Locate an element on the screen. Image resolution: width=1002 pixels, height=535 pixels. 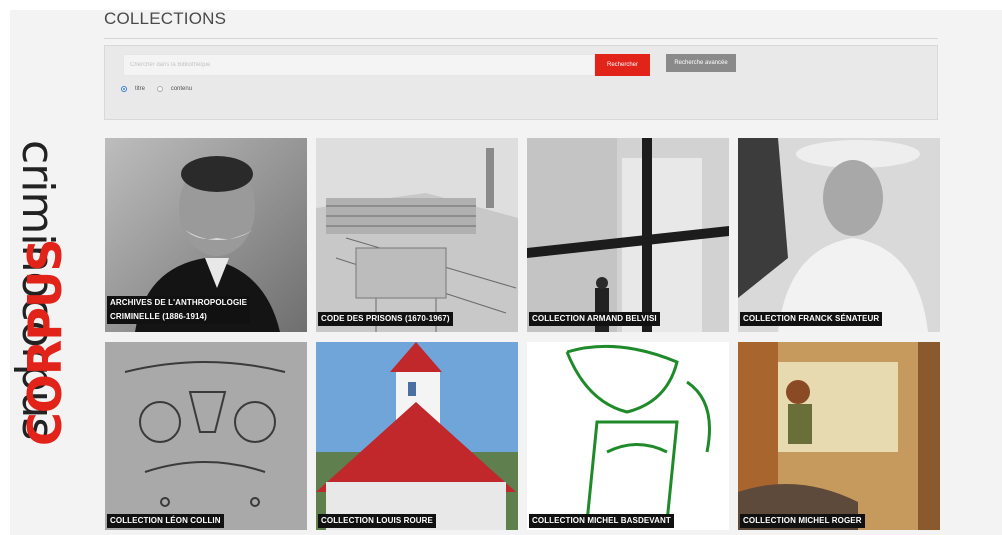
collection-caption: COLLECTION ARMAND BELVISI is located at coordinates (594, 319).